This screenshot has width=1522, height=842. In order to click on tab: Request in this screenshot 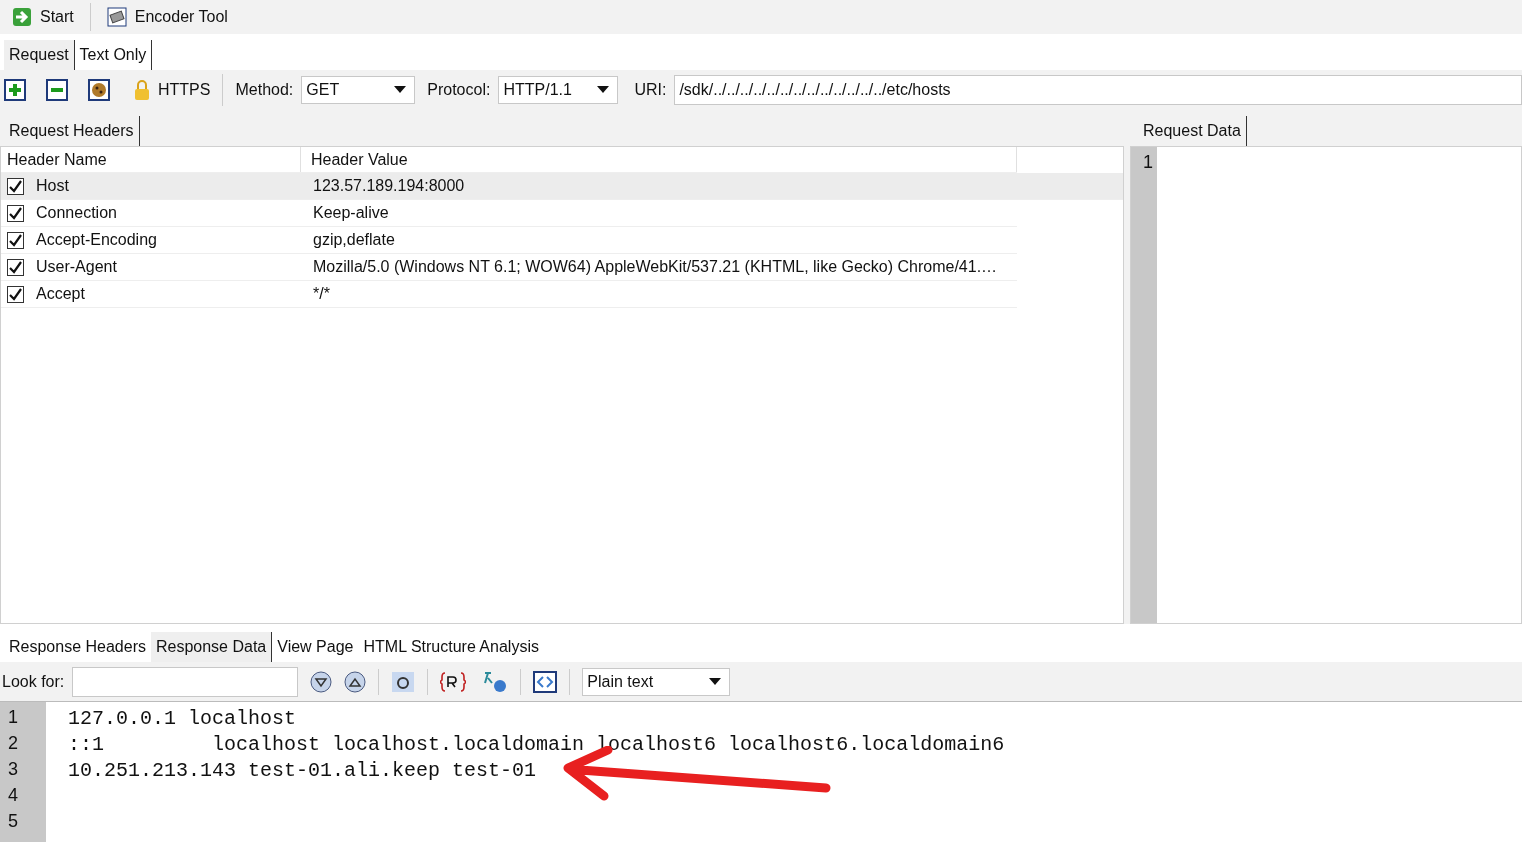, I will do `click(39, 55)`.